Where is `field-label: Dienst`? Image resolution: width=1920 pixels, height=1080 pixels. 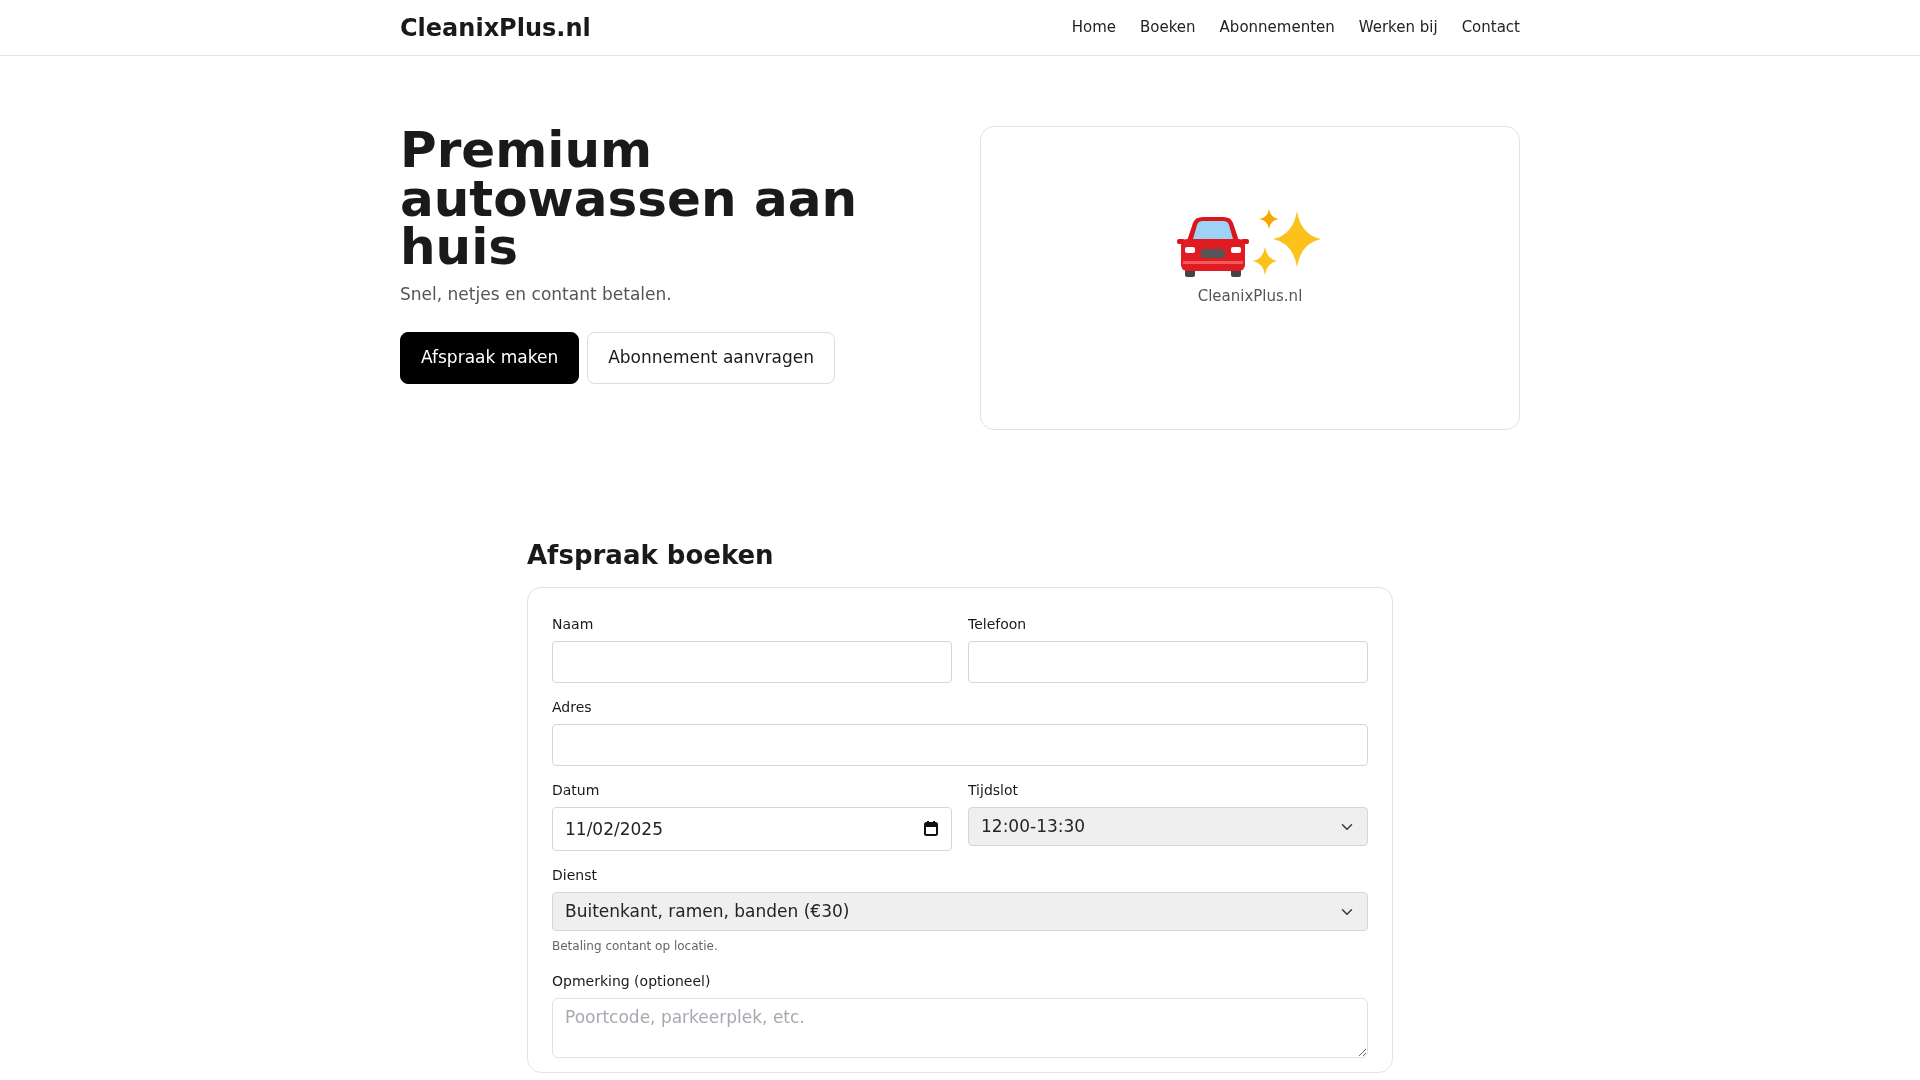 field-label: Dienst is located at coordinates (575, 876).